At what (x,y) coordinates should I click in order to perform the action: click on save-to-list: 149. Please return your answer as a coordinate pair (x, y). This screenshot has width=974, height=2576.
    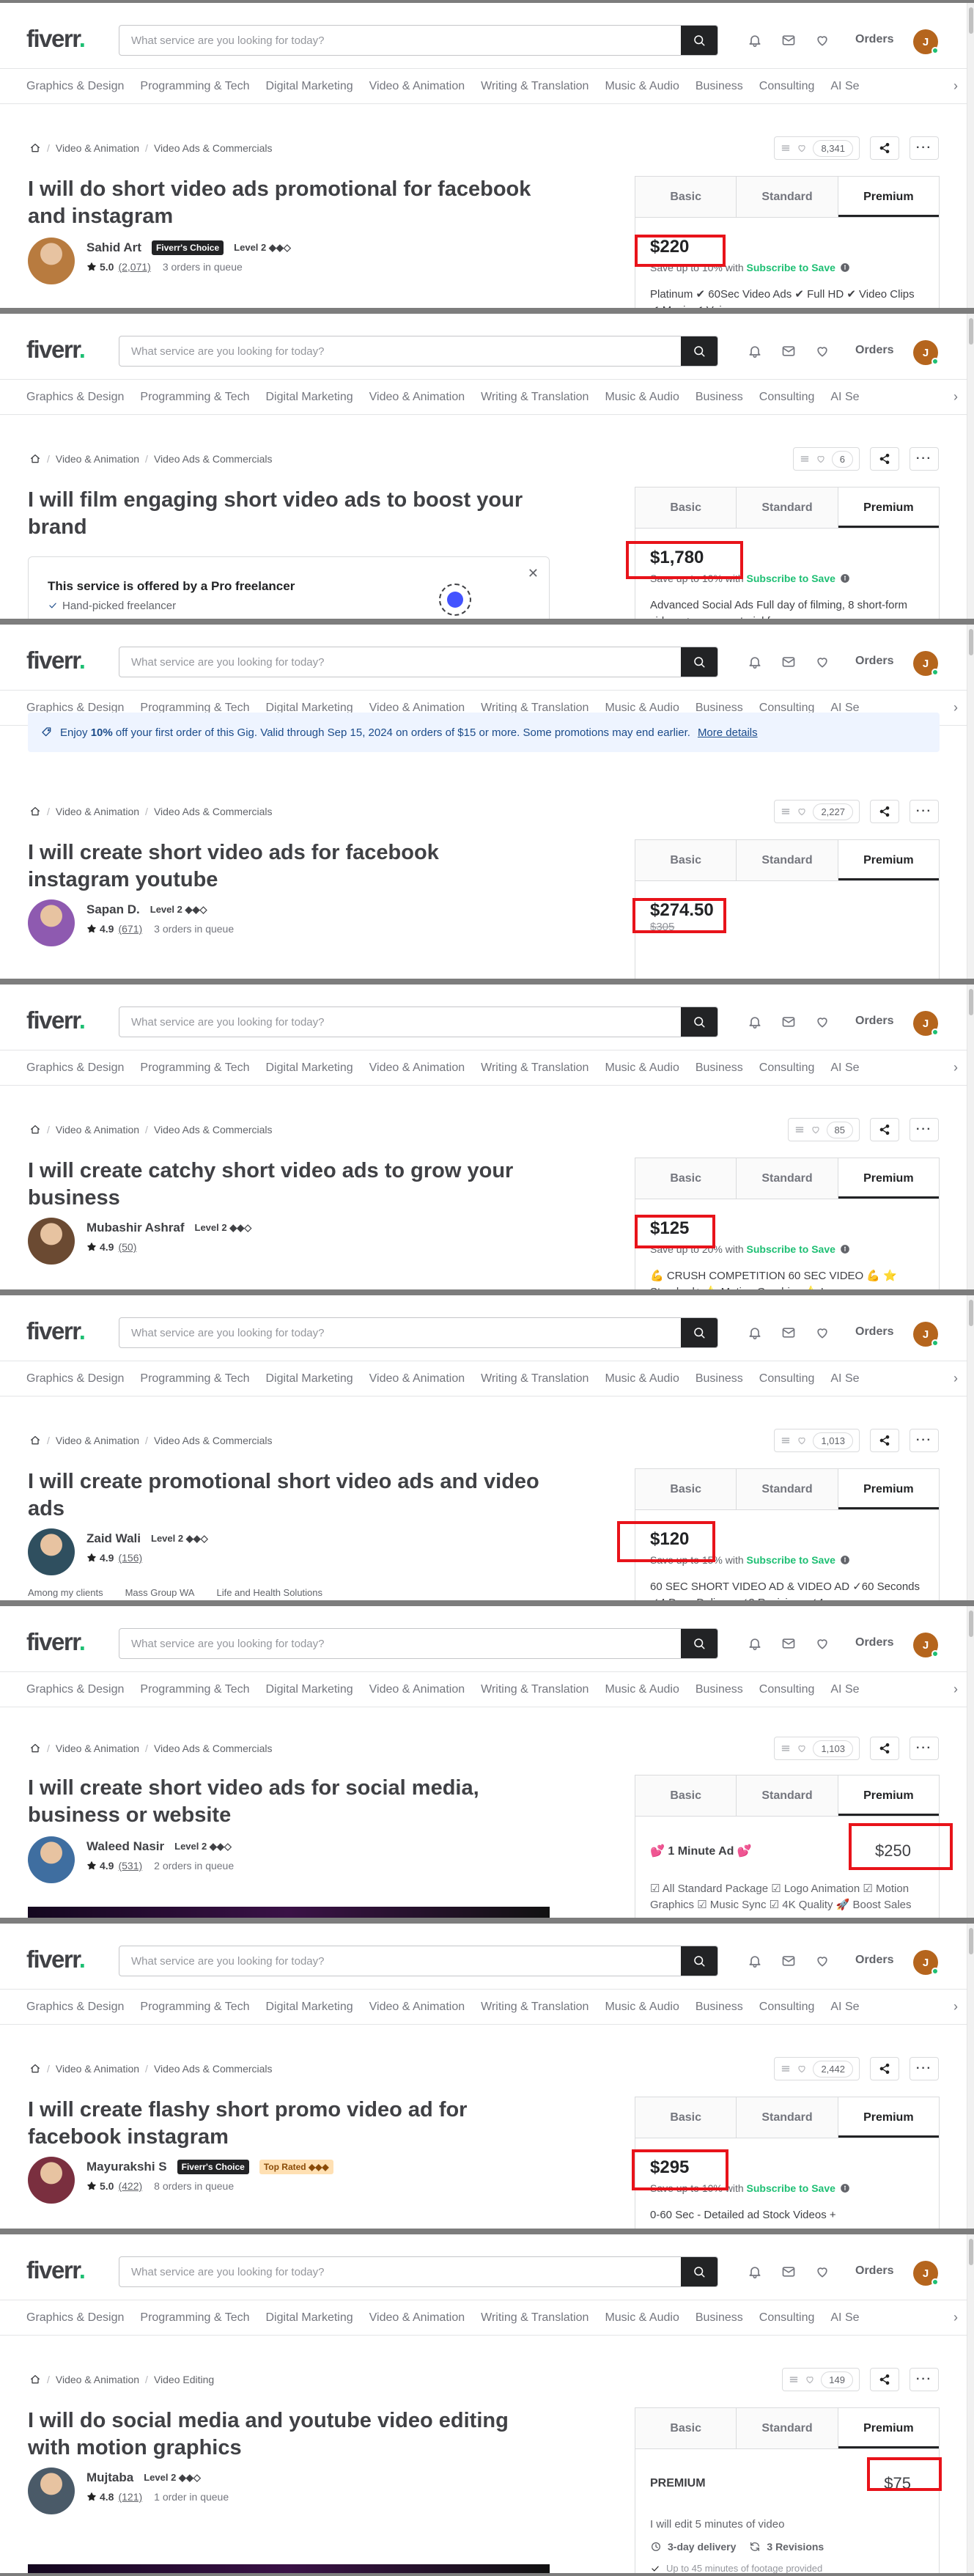
    Looking at the image, I should click on (821, 2379).